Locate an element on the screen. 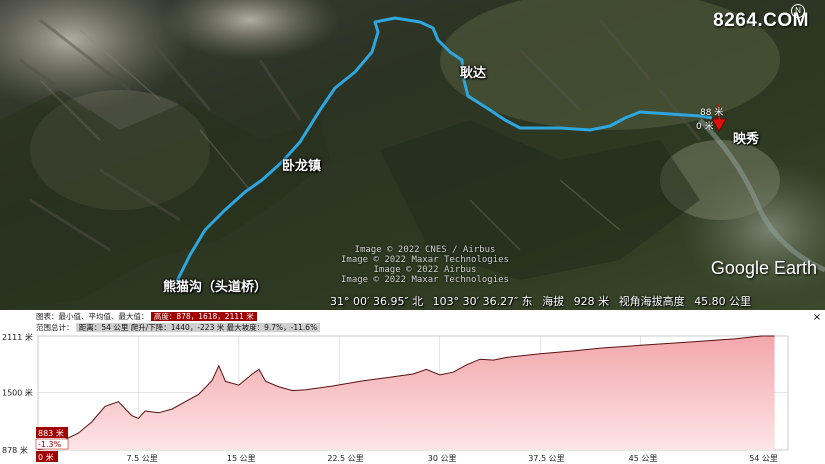  x-tick-label: 54 公里 is located at coordinates (763, 458).